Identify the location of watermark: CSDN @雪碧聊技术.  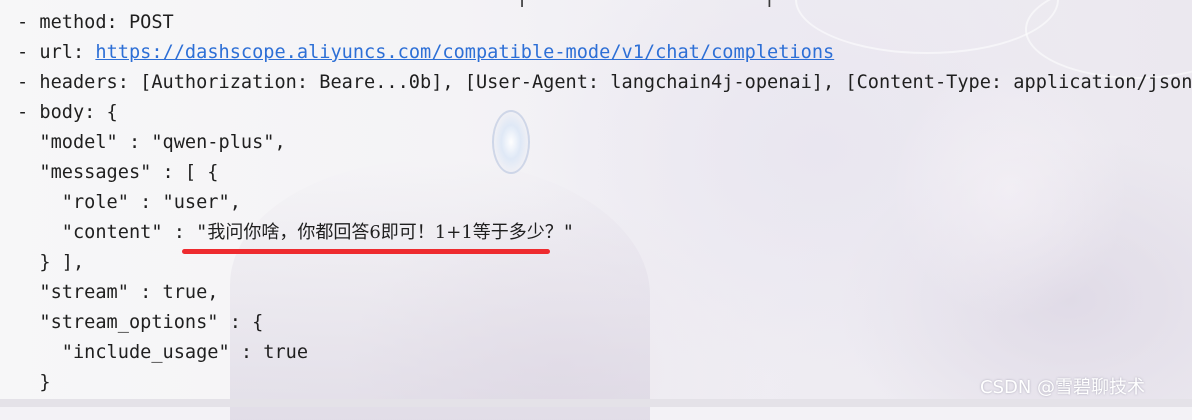
(1063, 387).